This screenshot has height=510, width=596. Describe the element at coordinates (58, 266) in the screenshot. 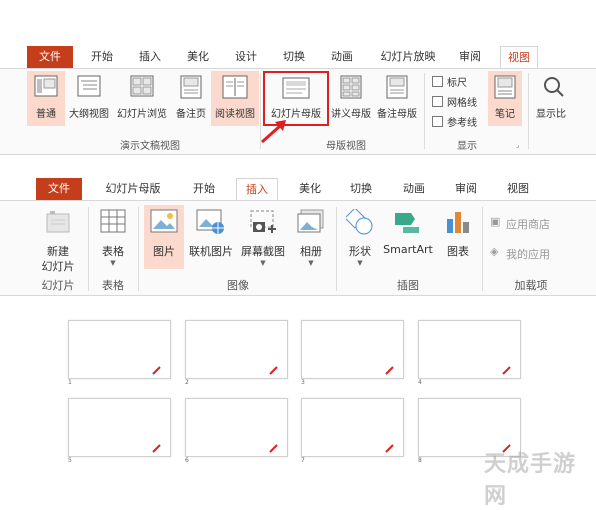

I see `new-slide-label-2: 幻灯片` at that location.